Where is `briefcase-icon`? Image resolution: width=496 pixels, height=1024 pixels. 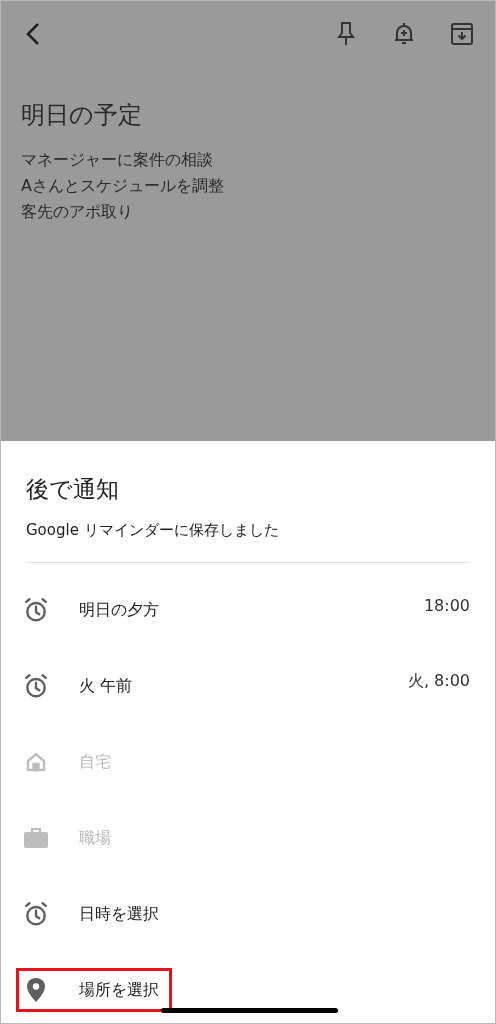 briefcase-icon is located at coordinates (36, 838).